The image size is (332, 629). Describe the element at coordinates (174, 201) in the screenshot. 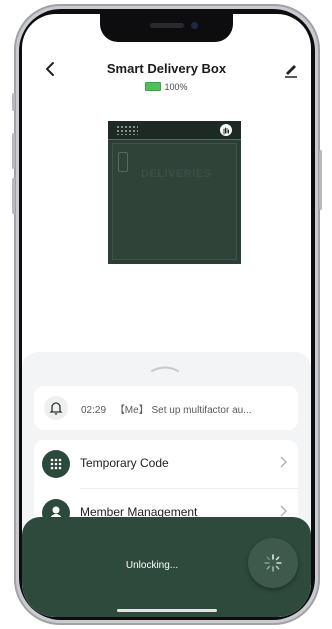

I see `box-door: DELIVERIES` at that location.